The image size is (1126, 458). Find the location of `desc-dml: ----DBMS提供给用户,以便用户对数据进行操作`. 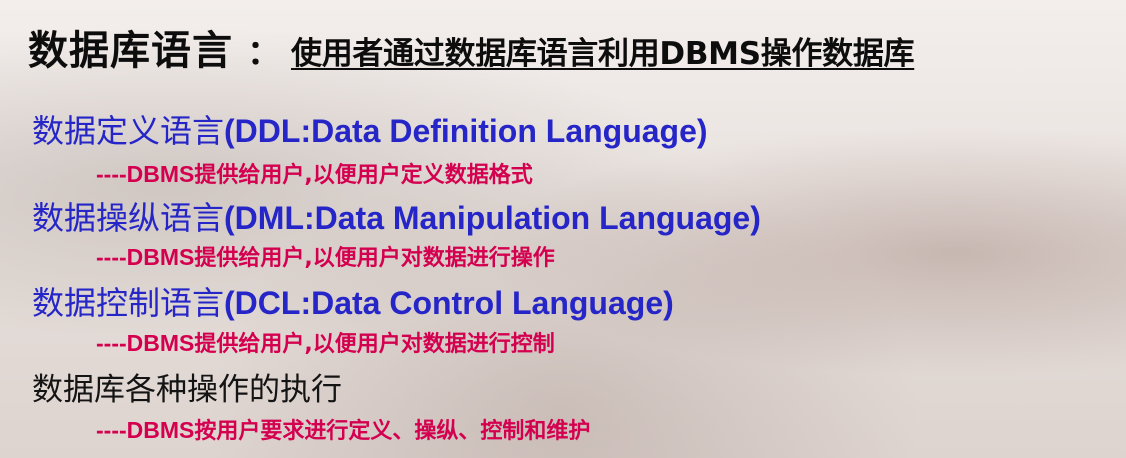

desc-dml: ----DBMS提供给用户,以便用户对数据进行操作 is located at coordinates (325, 256).